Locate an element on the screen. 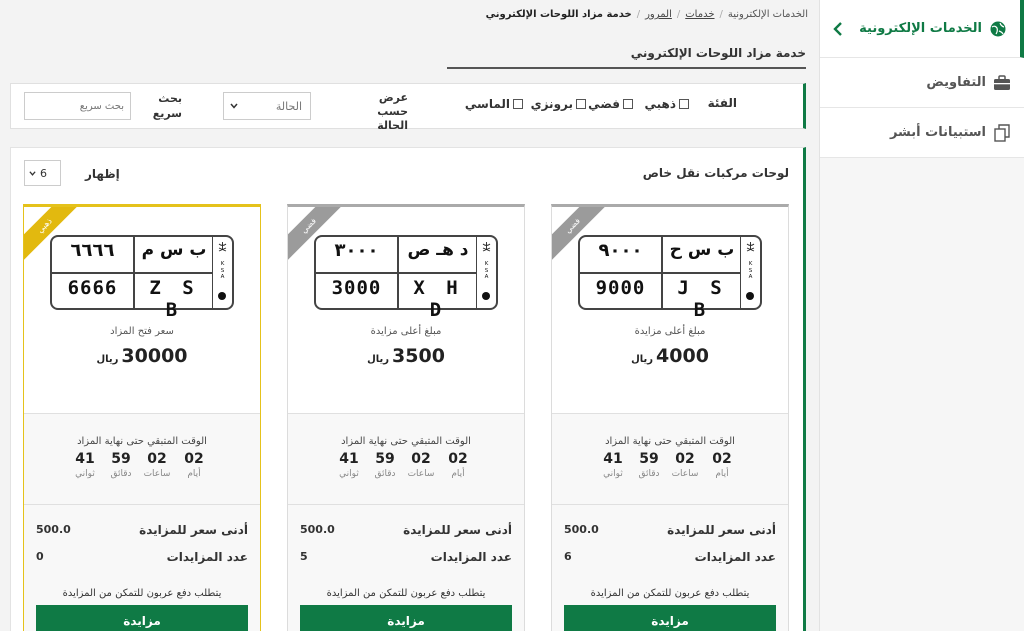 This screenshot has height=631, width=1024. checkbox-label: الماسي is located at coordinates (487, 104).